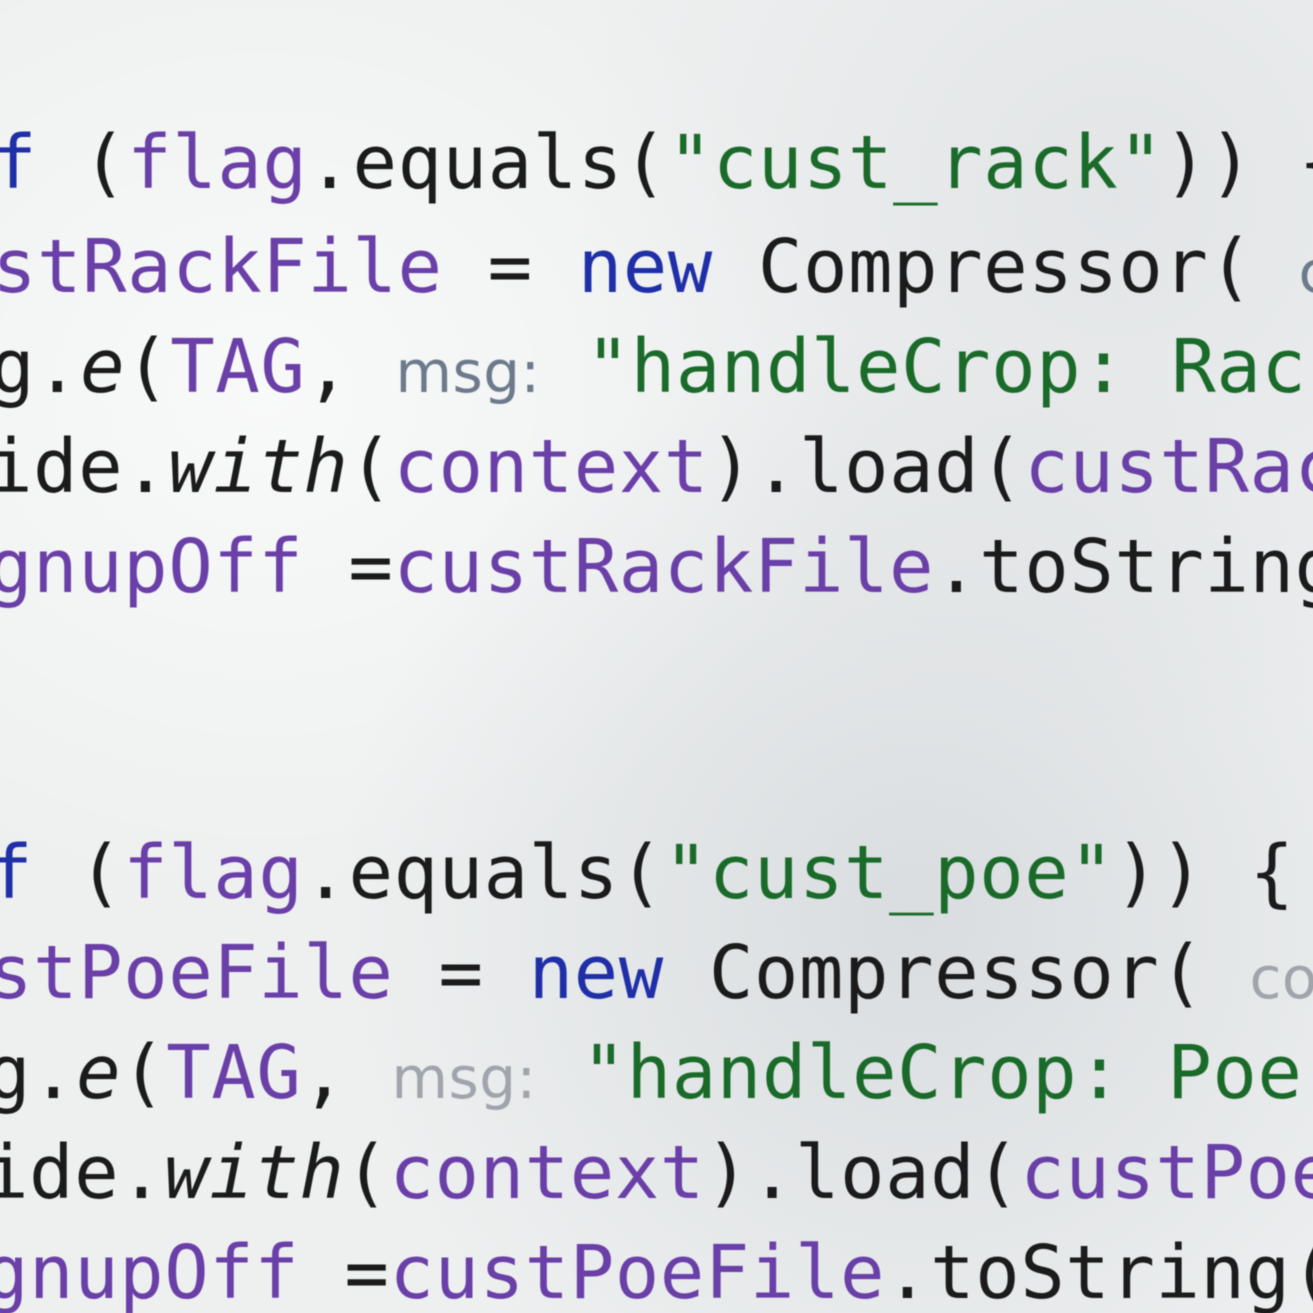 Image resolution: width=1313 pixels, height=1313 pixels. Describe the element at coordinates (221, 267) in the screenshot. I see `code-token: stRackFile` at that location.